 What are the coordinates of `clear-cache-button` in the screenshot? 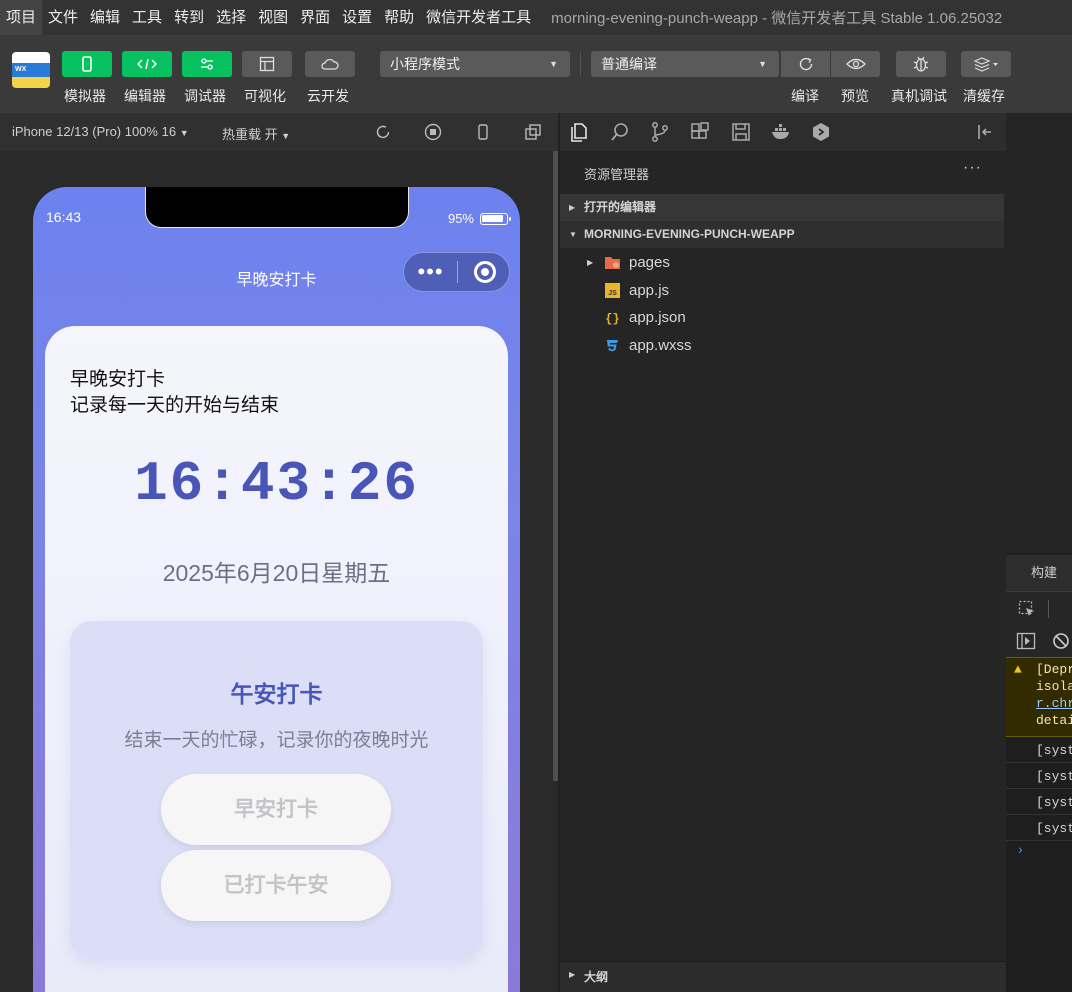 It's located at (986, 64).